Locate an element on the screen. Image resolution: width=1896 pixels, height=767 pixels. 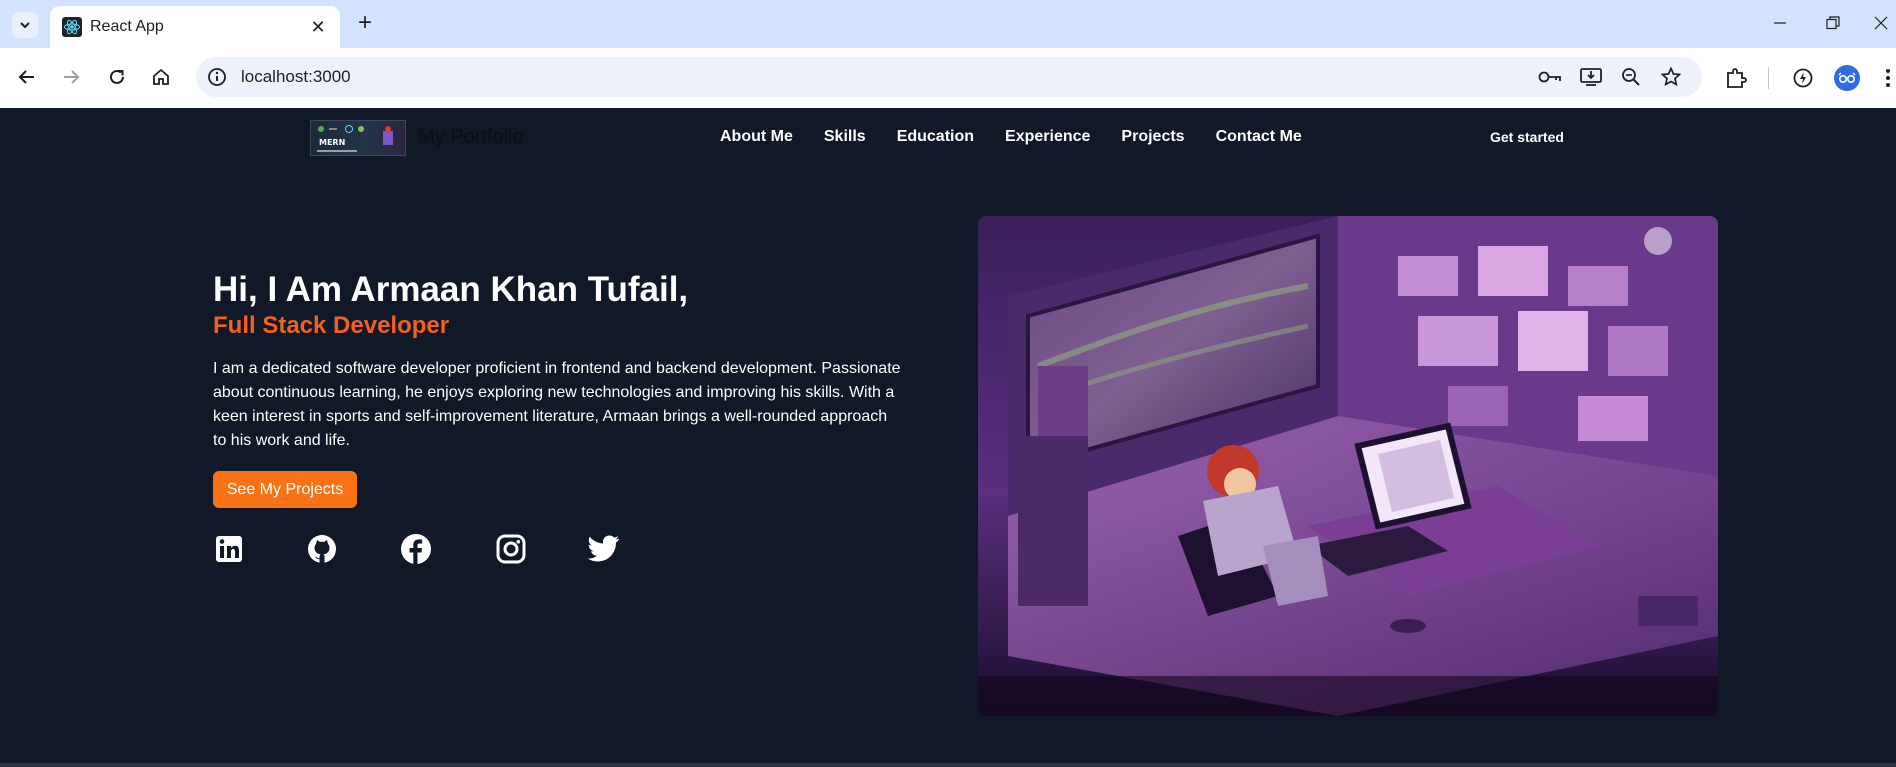
linkedin-icon is located at coordinates (229, 549).